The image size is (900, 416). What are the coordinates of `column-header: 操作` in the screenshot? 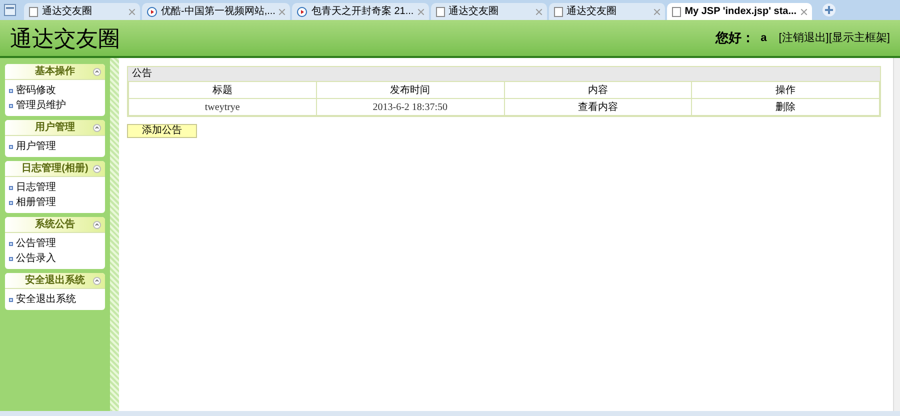 It's located at (786, 90).